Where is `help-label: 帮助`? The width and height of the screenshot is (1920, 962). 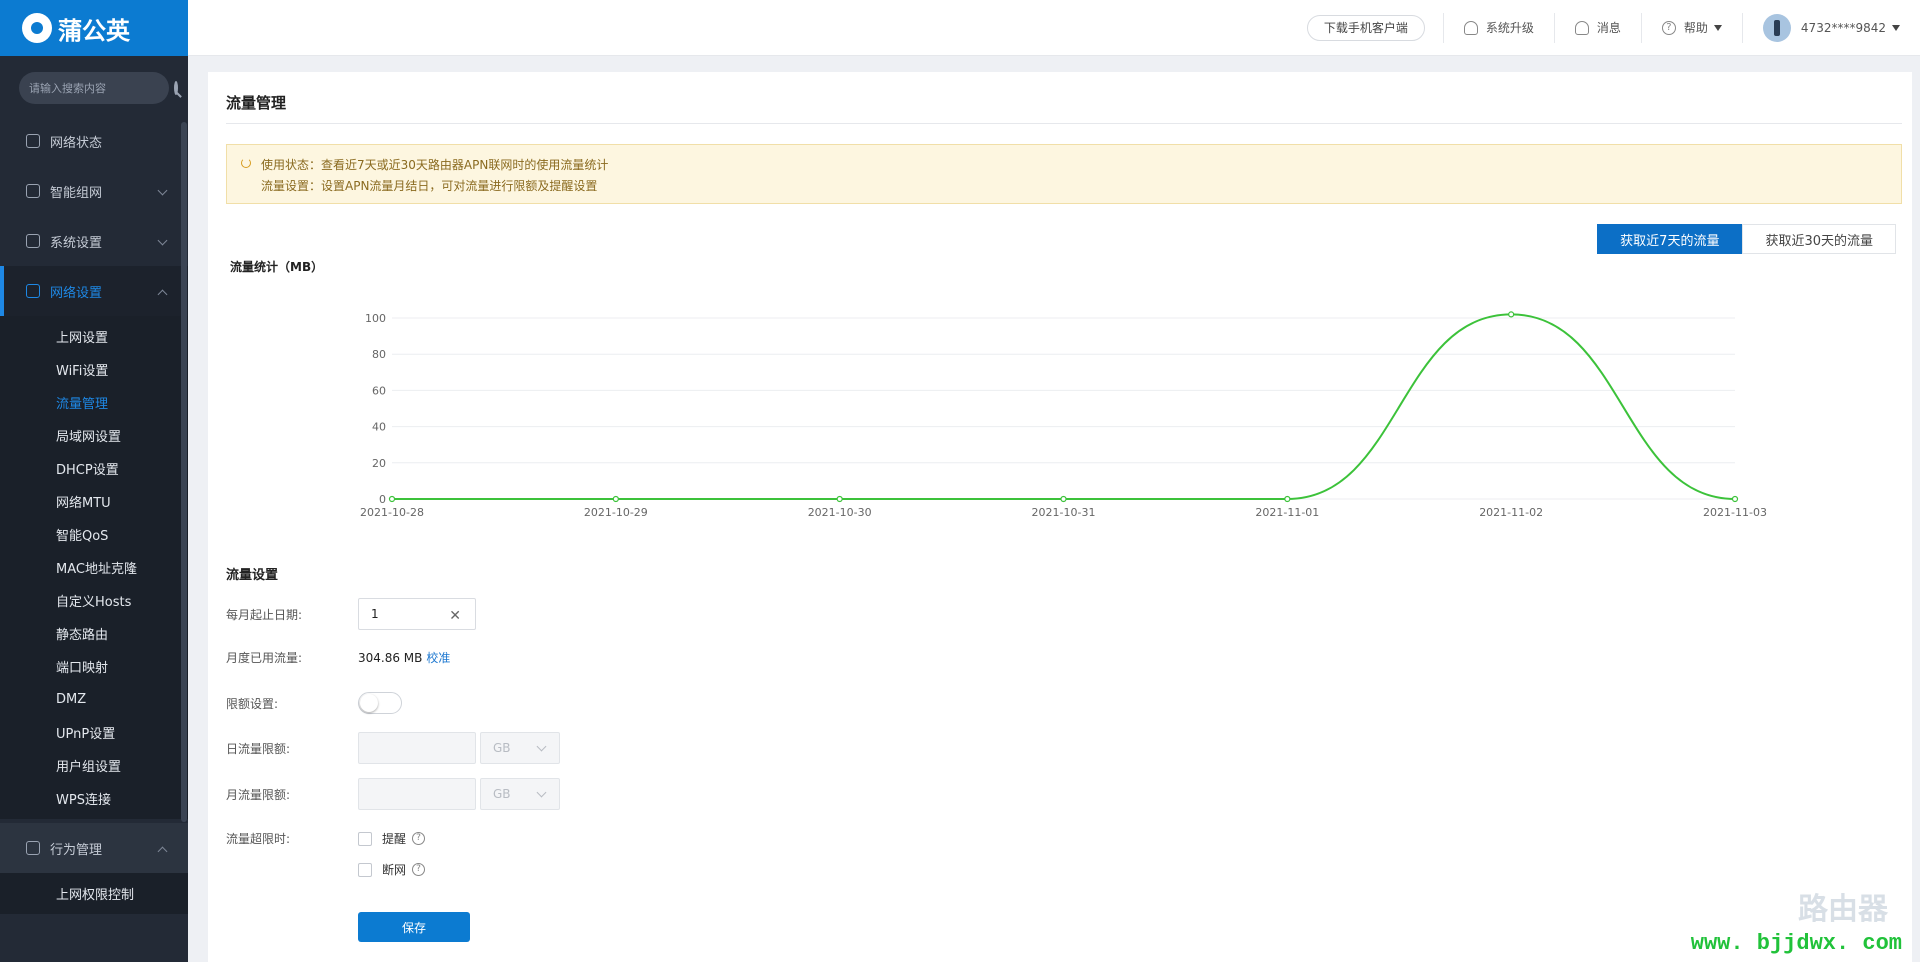
help-label: 帮助 is located at coordinates (1695, 28).